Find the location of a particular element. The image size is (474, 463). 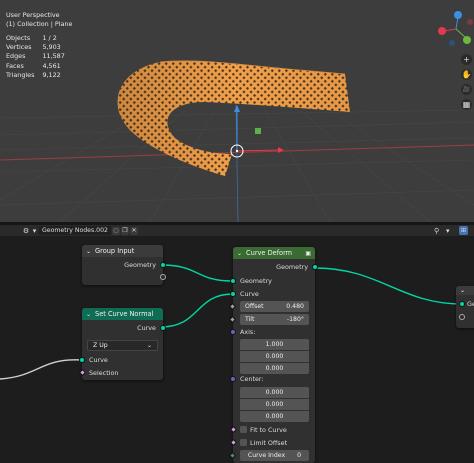

viewport-header-strip is located at coordinates (237, 3).